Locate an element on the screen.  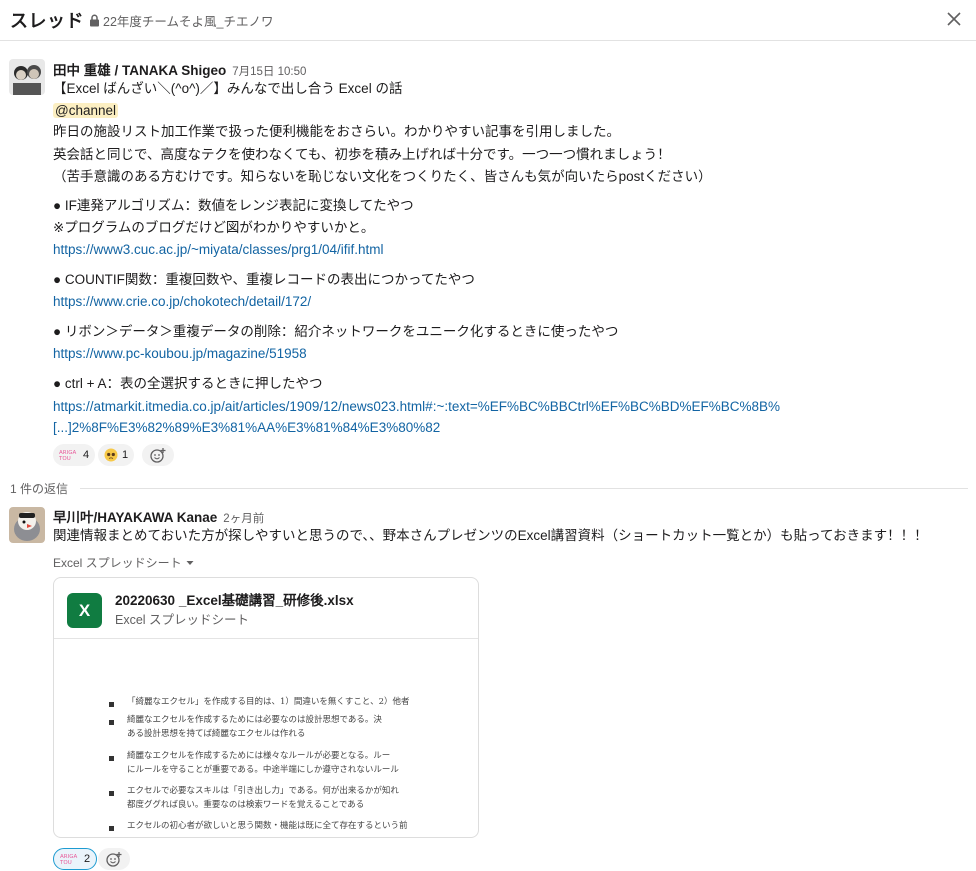
message-line: @channel is located at coordinates (85, 111).